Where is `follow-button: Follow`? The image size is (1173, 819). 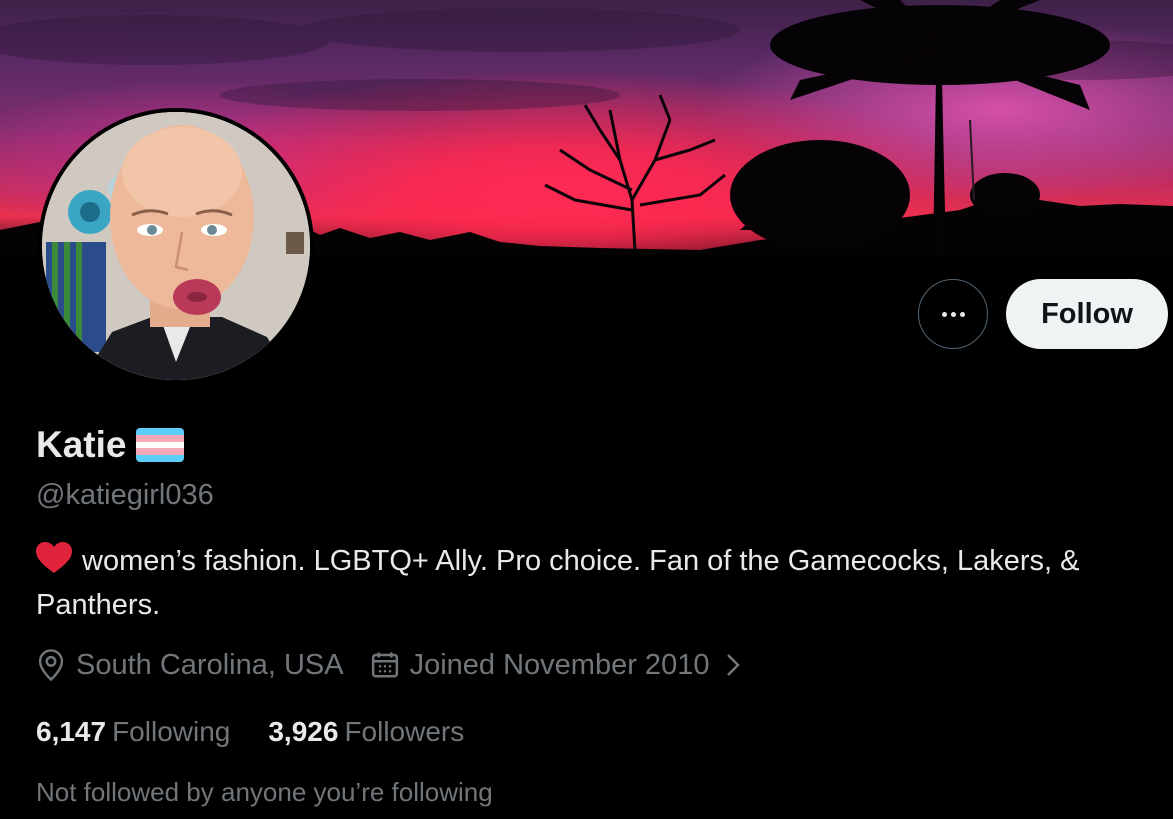
follow-button: Follow is located at coordinates (1087, 314).